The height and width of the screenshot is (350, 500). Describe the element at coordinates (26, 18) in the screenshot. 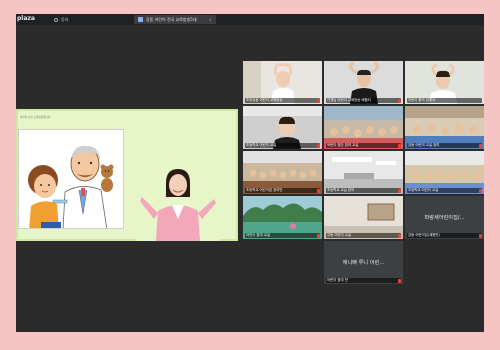

I see `app-logo: plaza` at that location.